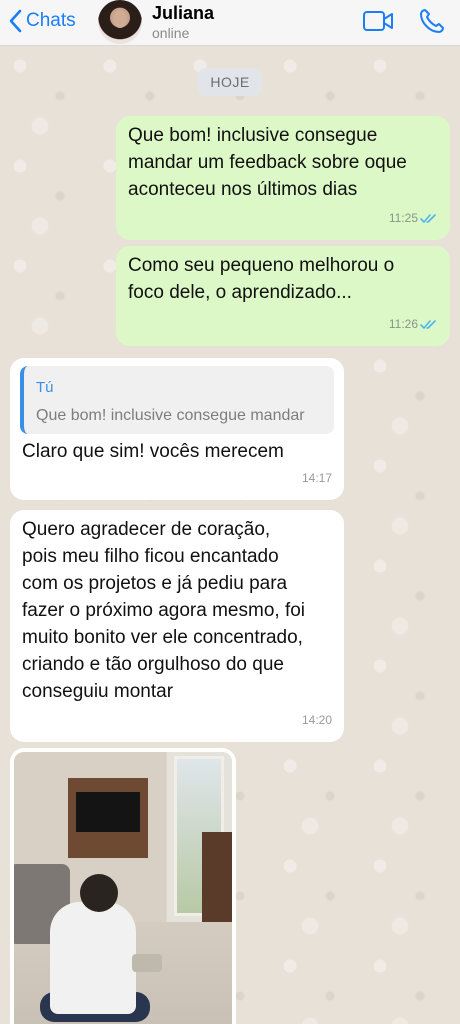 Image resolution: width=460 pixels, height=1024 pixels. I want to click on photo-tv, so click(108, 812).